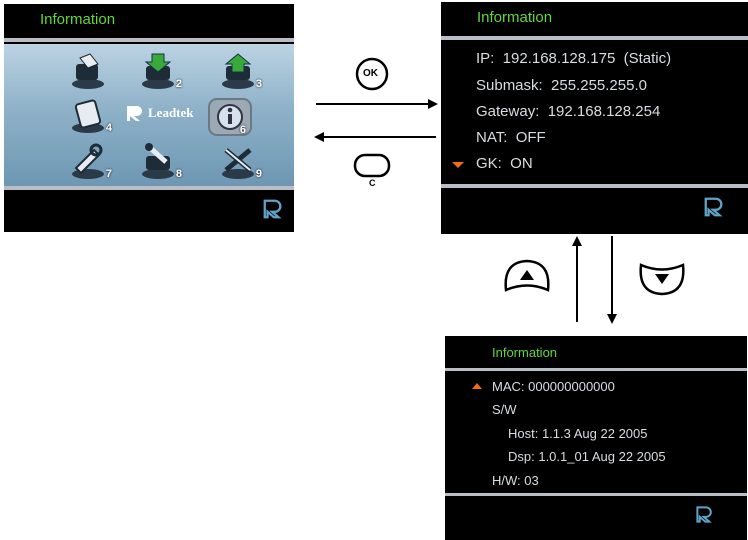 Image resolution: width=748 pixels, height=540 pixels. I want to click on leadtek-logo: Leadtek, so click(164, 113).